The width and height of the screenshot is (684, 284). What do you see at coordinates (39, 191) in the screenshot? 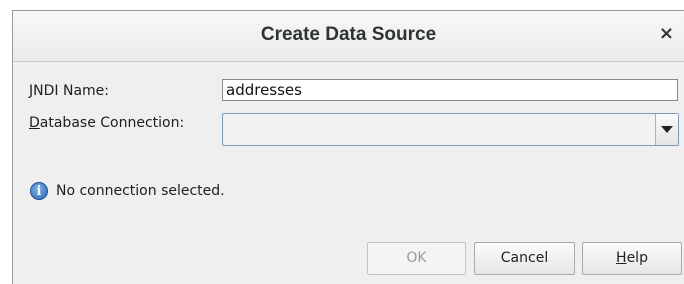
I see `info-icon: i` at bounding box center [39, 191].